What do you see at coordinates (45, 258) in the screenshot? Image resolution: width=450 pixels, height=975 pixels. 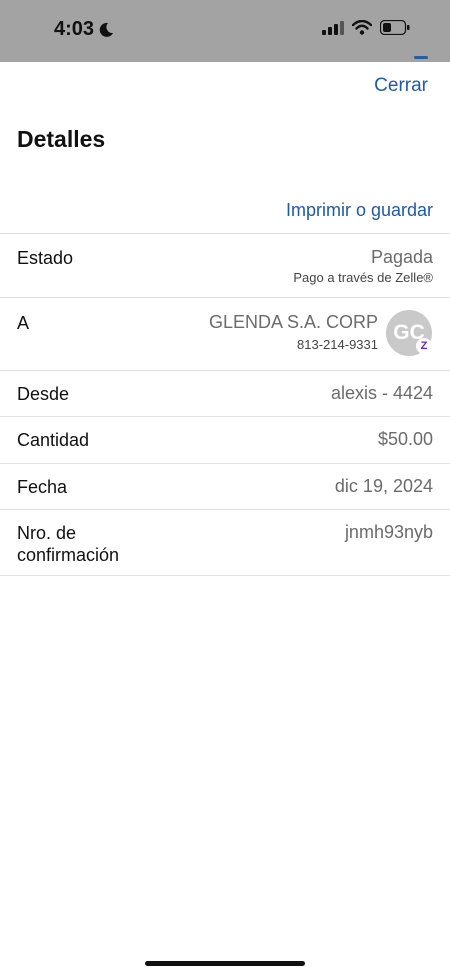 I see `status-label: Estado` at bounding box center [45, 258].